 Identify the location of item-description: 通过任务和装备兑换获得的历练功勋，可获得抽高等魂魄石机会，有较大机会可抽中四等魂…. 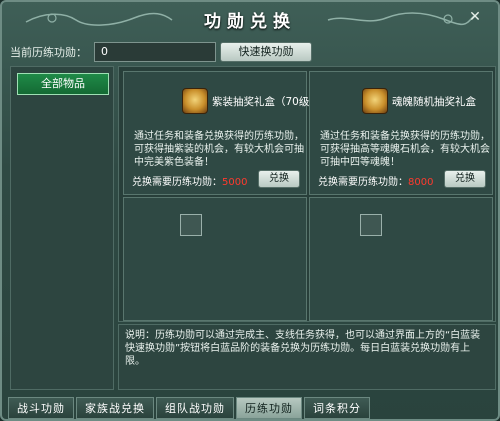
(405, 149).